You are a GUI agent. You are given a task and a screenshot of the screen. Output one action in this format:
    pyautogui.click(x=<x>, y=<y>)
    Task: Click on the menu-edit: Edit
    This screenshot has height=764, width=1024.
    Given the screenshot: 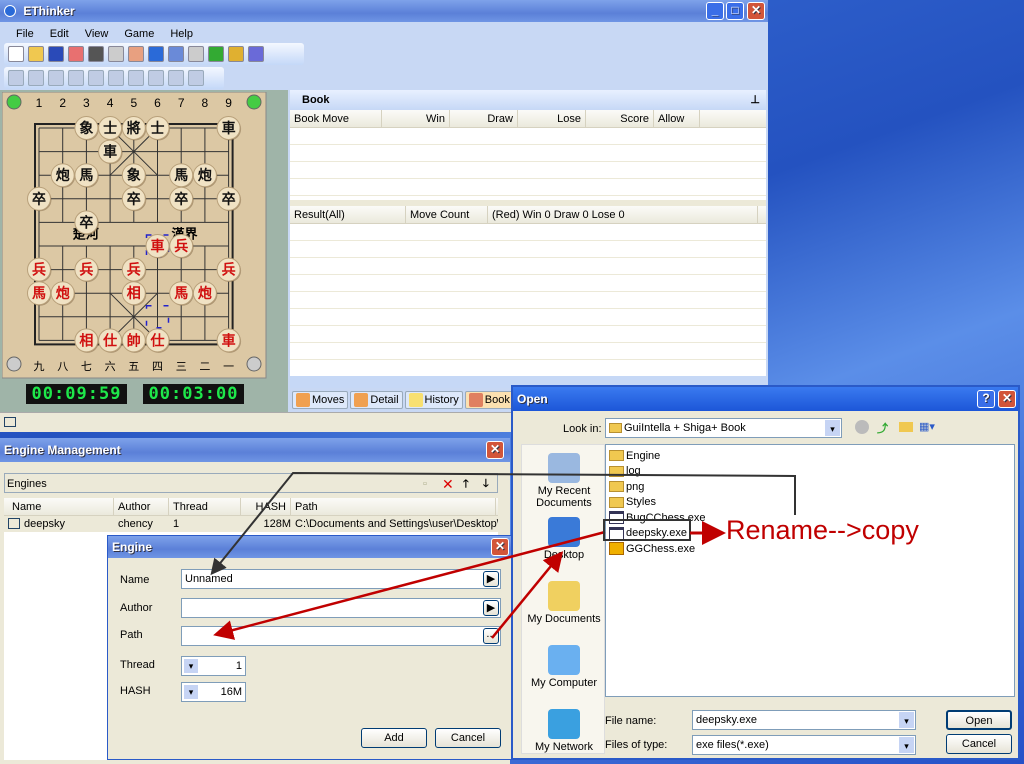 What is the action you would take?
    pyautogui.click(x=59, y=33)
    